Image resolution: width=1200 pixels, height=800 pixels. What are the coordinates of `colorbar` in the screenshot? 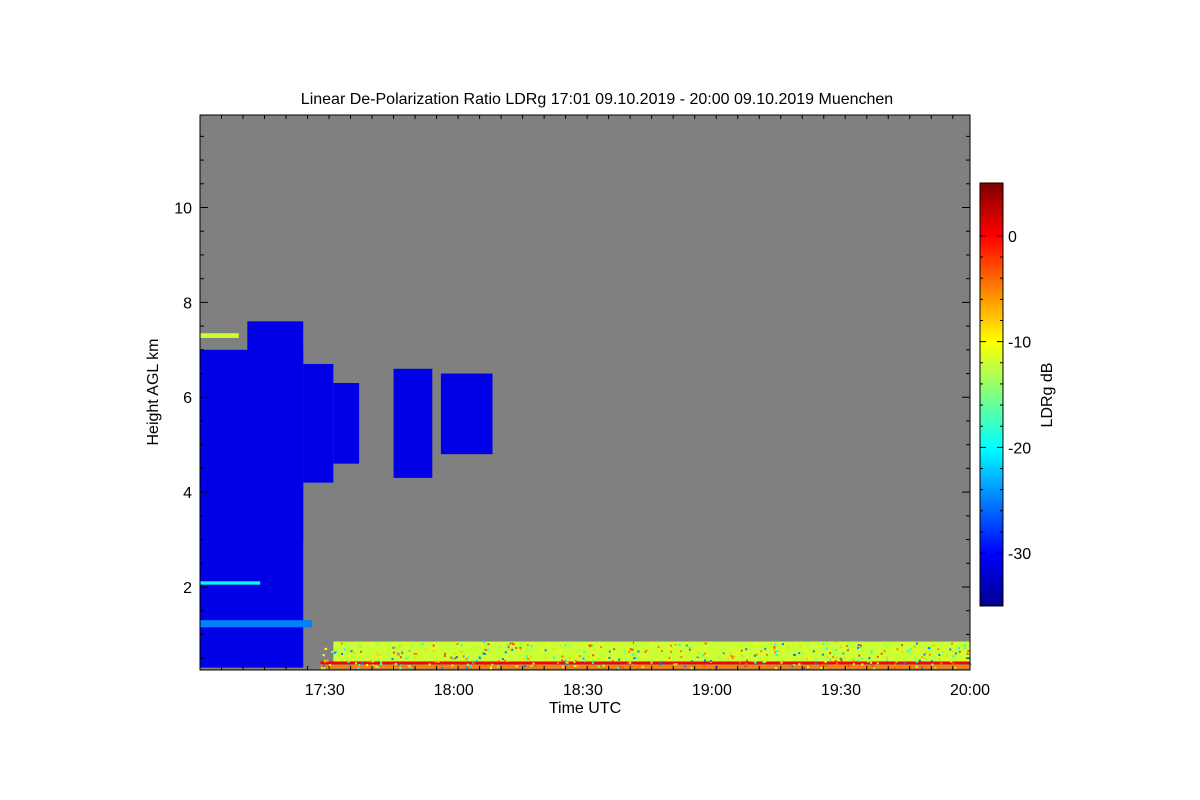 It's located at (991, 394).